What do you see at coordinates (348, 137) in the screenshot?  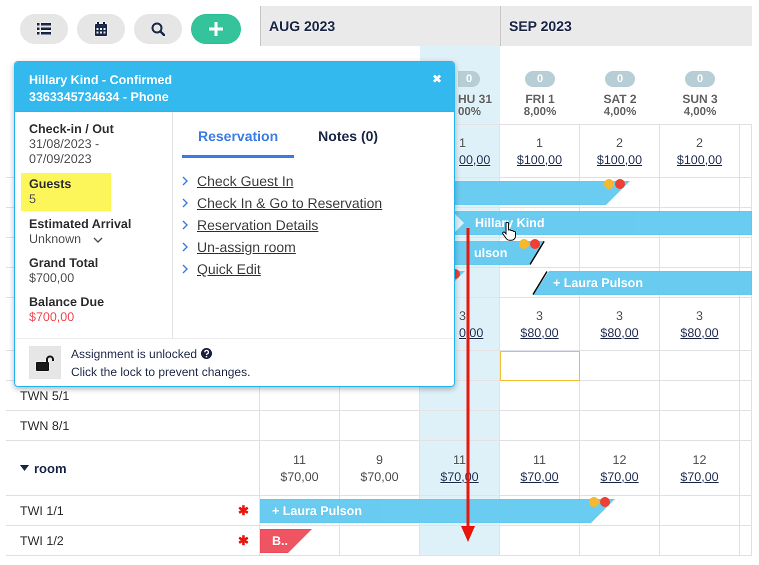 I see `tab: Notes (0)` at bounding box center [348, 137].